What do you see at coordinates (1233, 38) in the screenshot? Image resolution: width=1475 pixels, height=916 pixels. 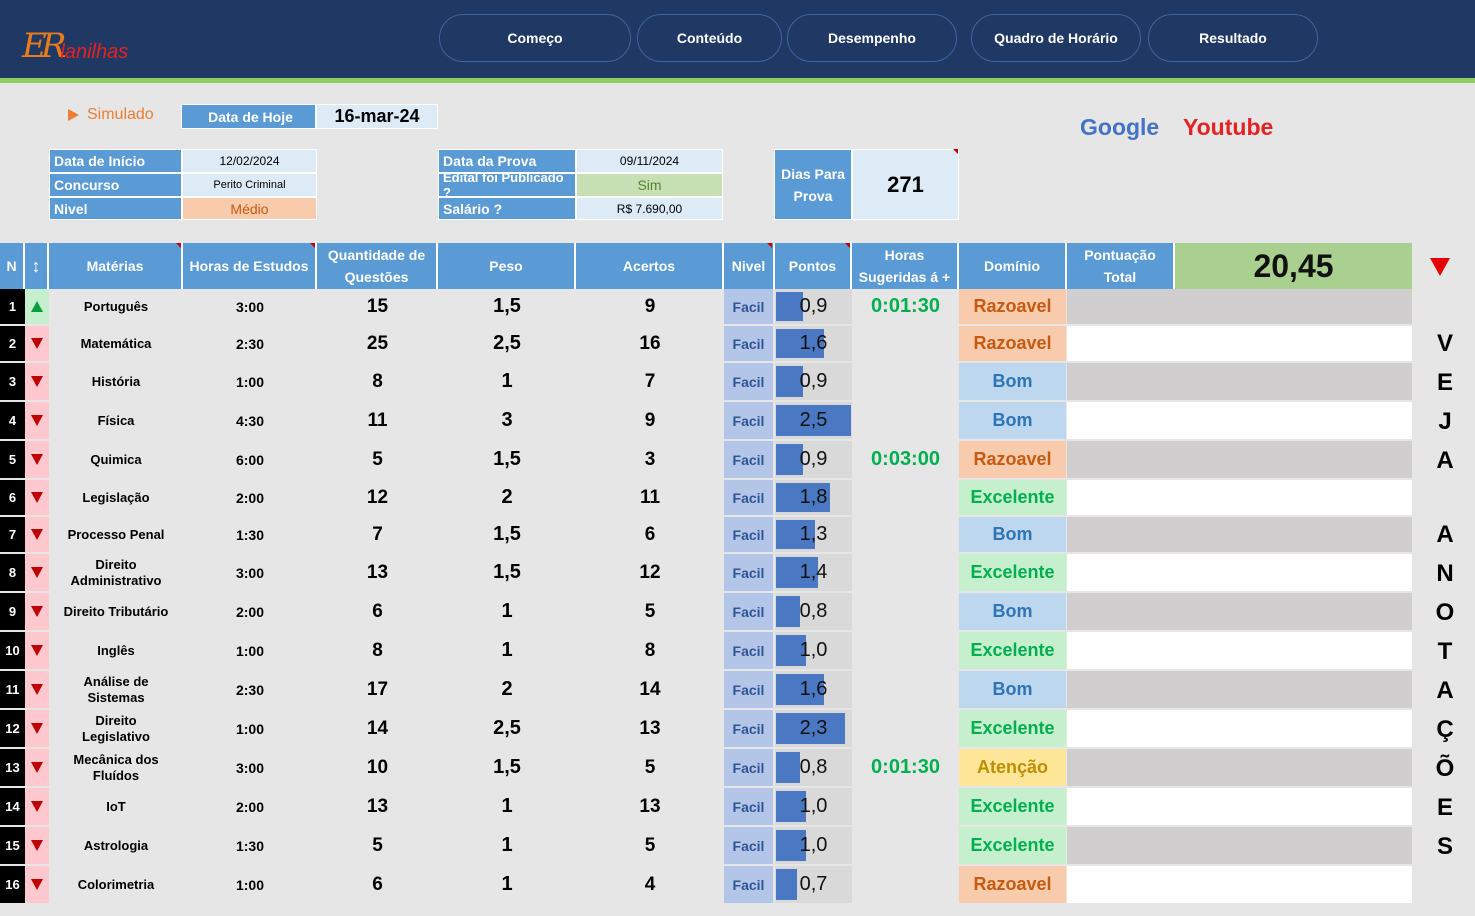 I see `nav-resultado-button: Resultado` at bounding box center [1233, 38].